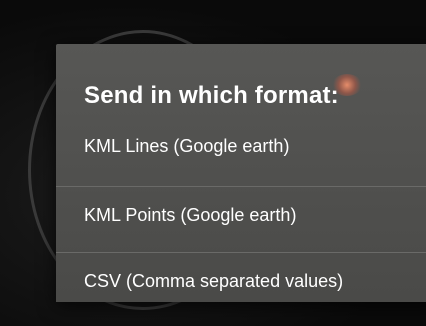 This screenshot has height=326, width=426. Describe the element at coordinates (211, 95) in the screenshot. I see `dialog-title: Send in which format:` at that location.